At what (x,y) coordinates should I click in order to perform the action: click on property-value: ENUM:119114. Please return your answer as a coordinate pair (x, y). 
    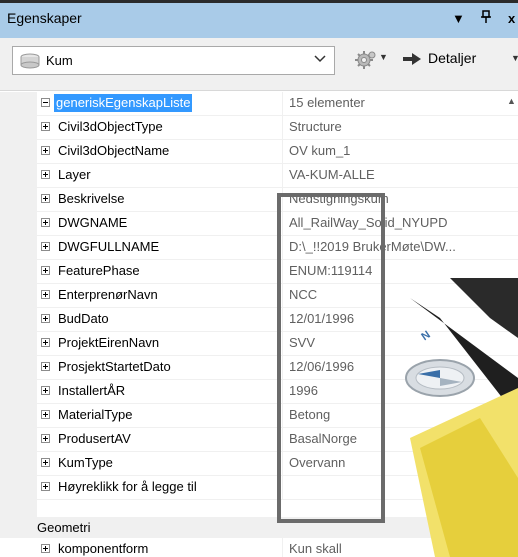
    Looking at the image, I should click on (401, 270).